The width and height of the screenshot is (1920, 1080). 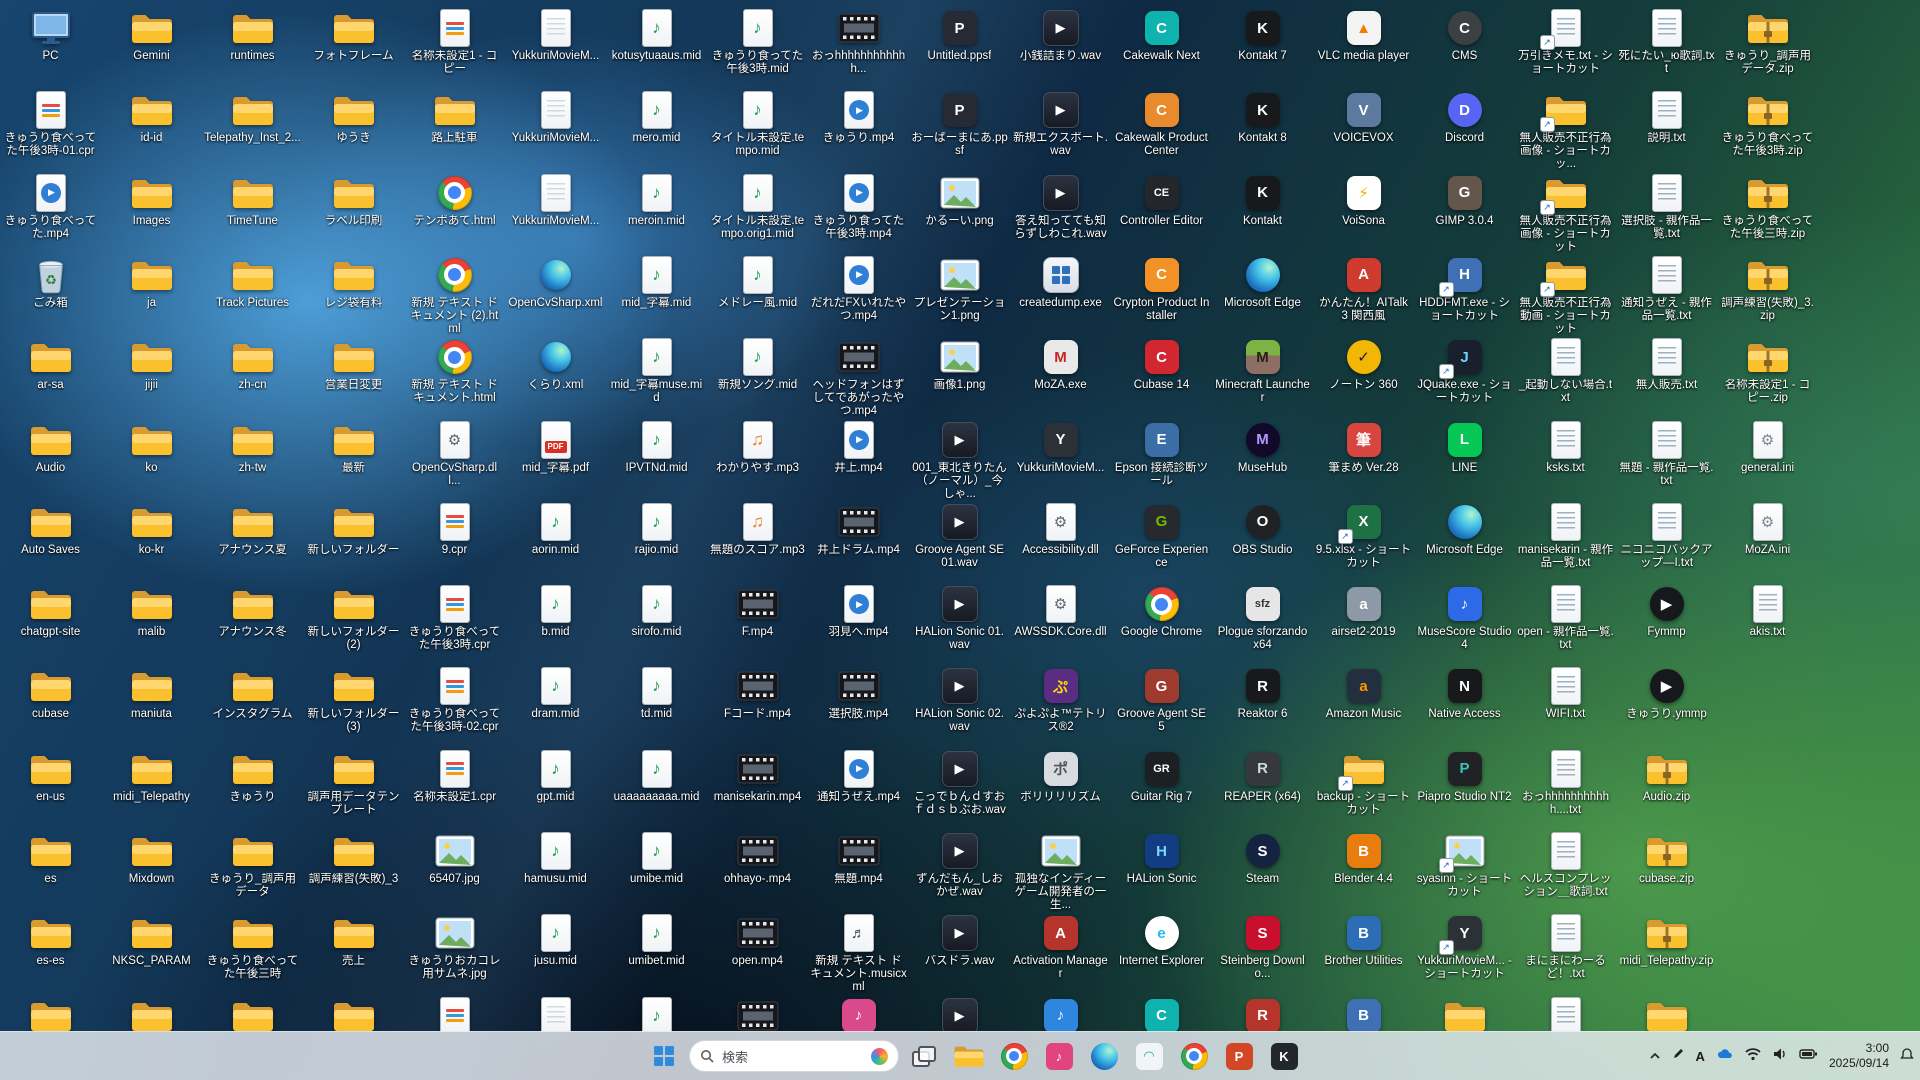 I want to click on desktop-icon: ♪ mero.mid, so click(x=656, y=117).